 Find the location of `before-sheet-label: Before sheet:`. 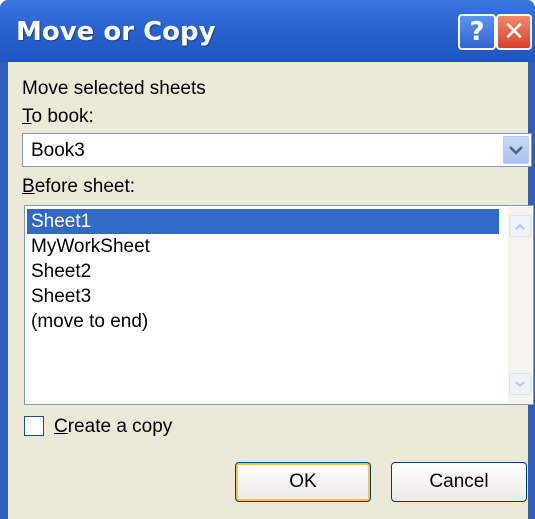

before-sheet-label: Before sheet: is located at coordinates (78, 187).